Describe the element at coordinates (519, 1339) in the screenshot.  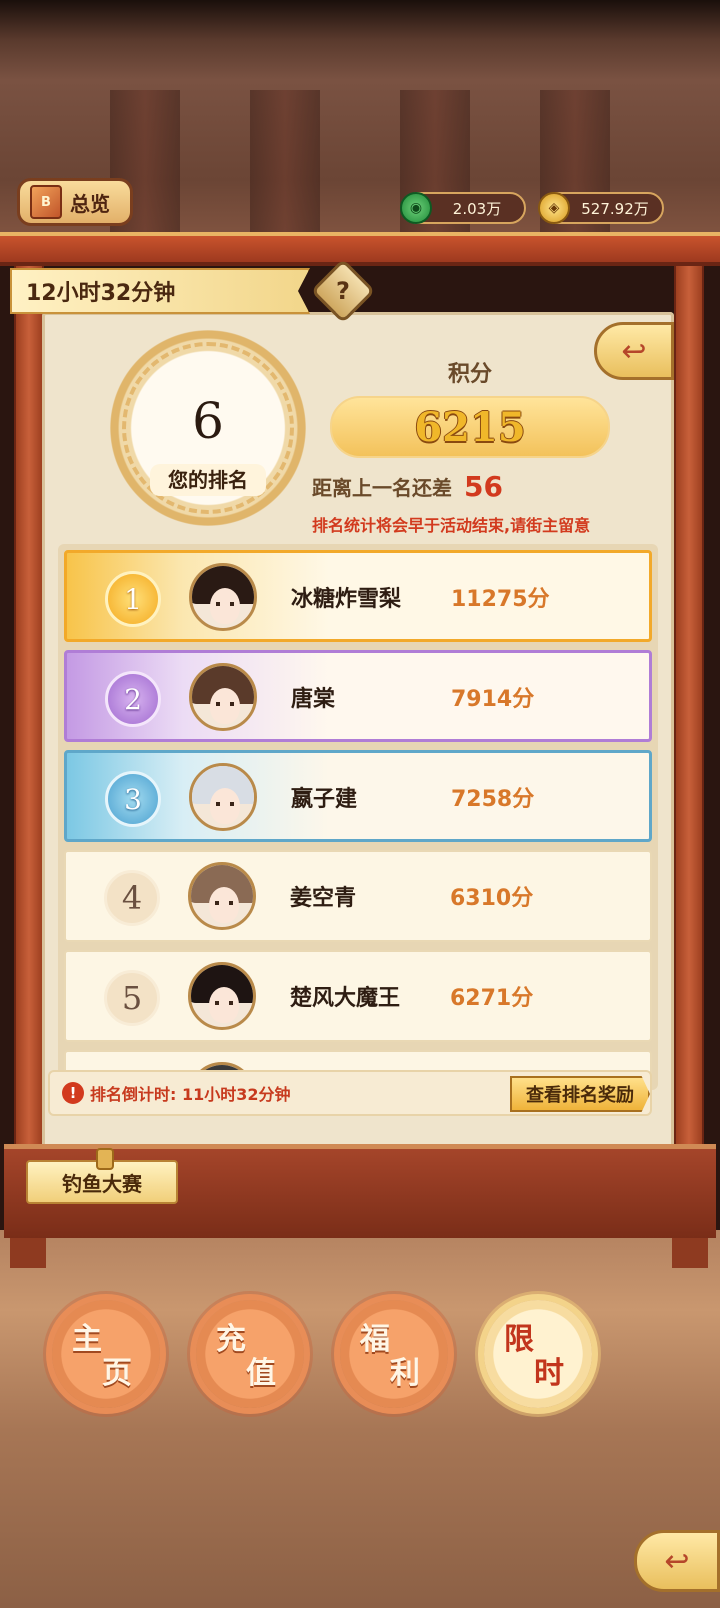
I see `nav-label-char: 限` at that location.